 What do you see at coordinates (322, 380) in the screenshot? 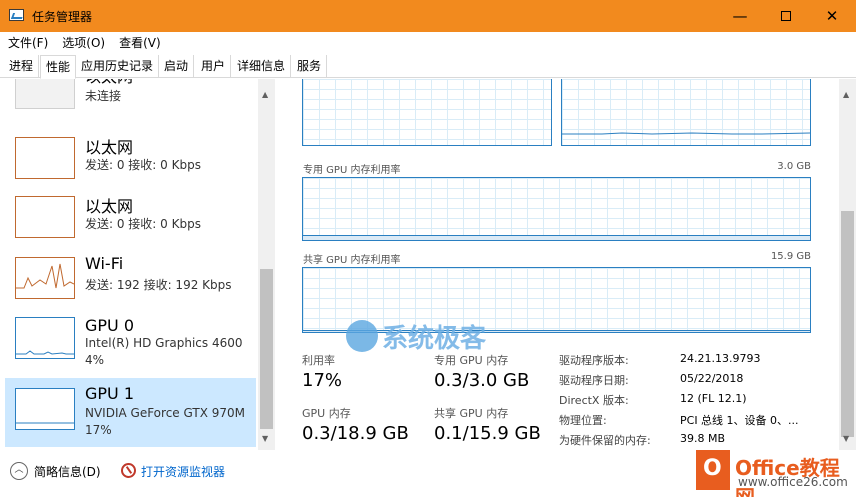
I see `utilization-value: 17%` at bounding box center [322, 380].